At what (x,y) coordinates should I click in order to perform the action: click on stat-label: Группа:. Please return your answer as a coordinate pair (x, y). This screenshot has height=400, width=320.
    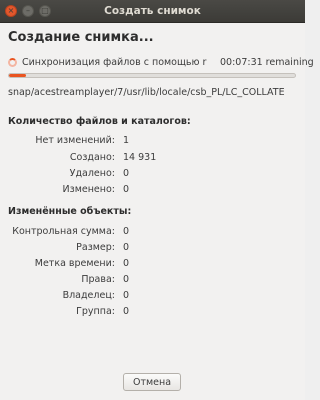
    Looking at the image, I should click on (95, 311).